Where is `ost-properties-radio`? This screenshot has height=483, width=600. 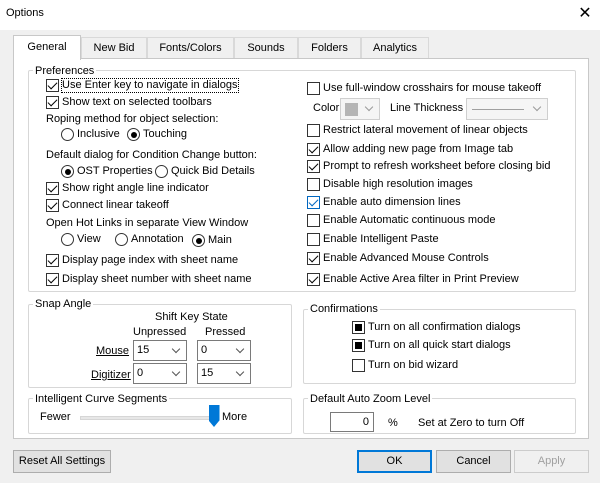
ost-properties-radio is located at coordinates (67, 171).